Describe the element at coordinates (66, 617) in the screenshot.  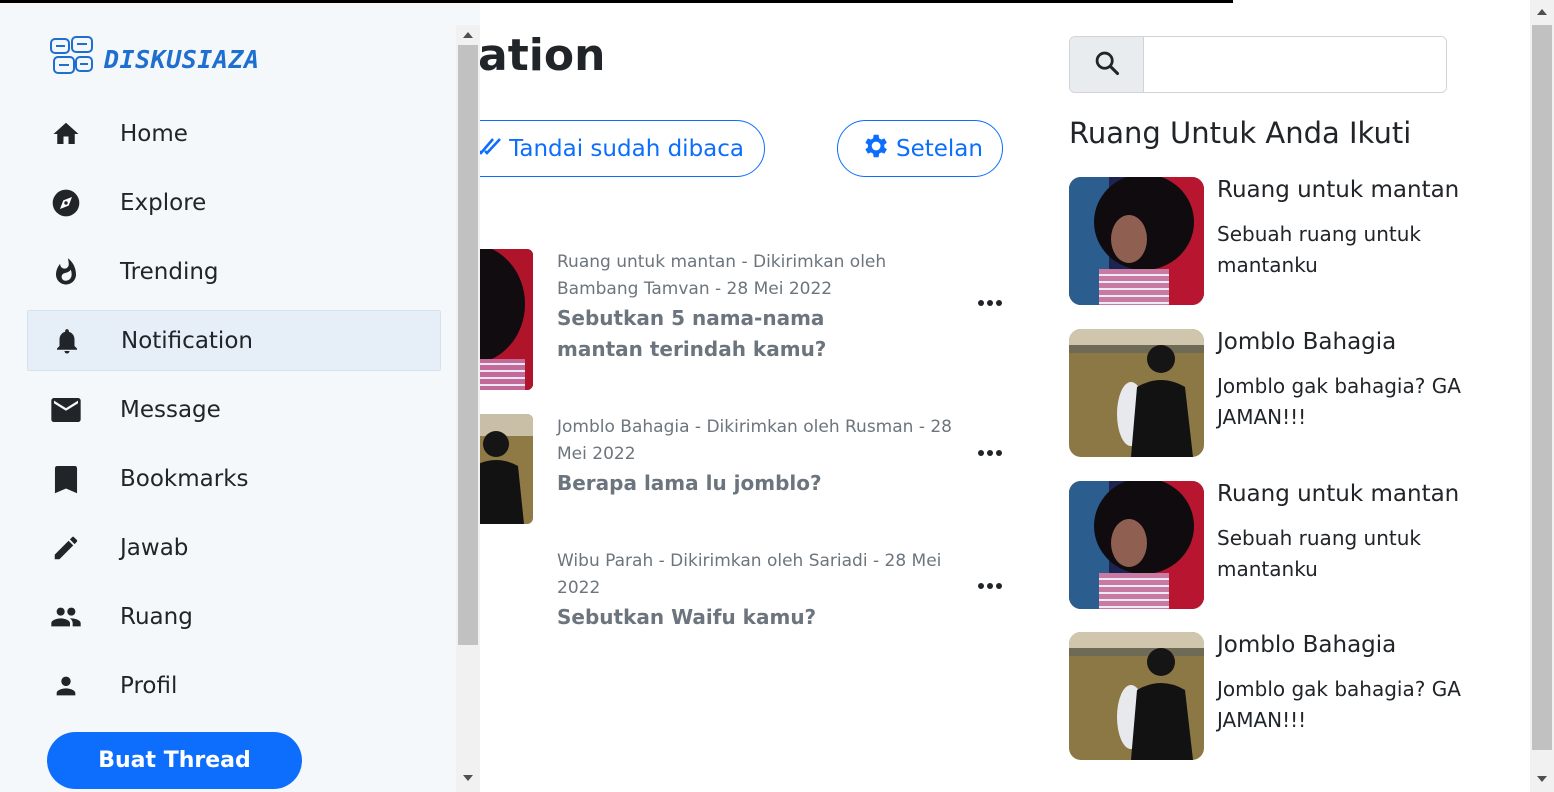
I see `people-icon` at that location.